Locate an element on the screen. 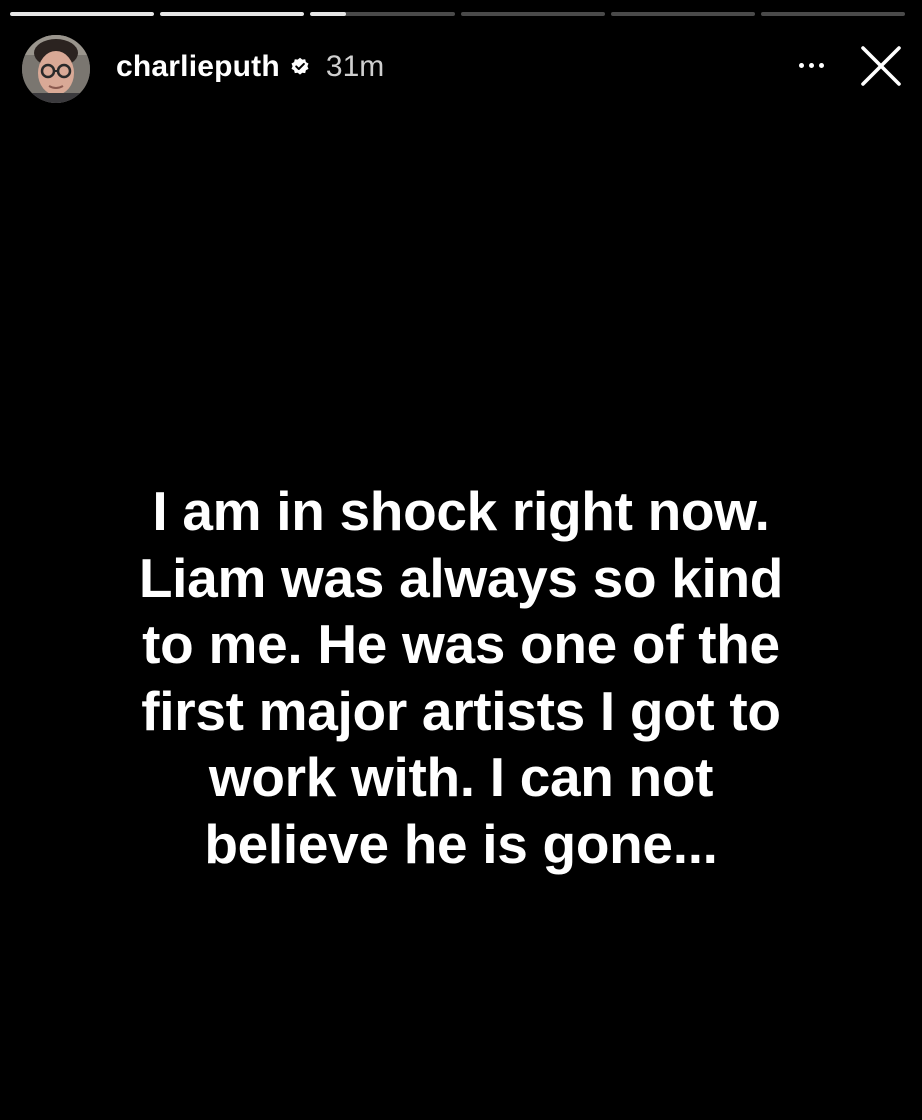  more-horizontal-icon is located at coordinates (811, 65).